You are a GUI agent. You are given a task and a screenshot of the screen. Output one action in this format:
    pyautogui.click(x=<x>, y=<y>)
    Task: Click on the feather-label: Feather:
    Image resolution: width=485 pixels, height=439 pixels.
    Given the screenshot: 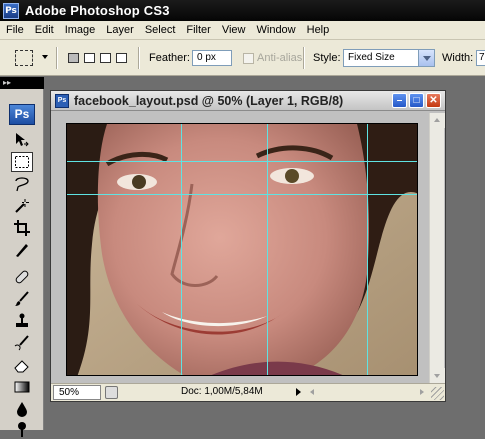 What is the action you would take?
    pyautogui.click(x=169, y=58)
    